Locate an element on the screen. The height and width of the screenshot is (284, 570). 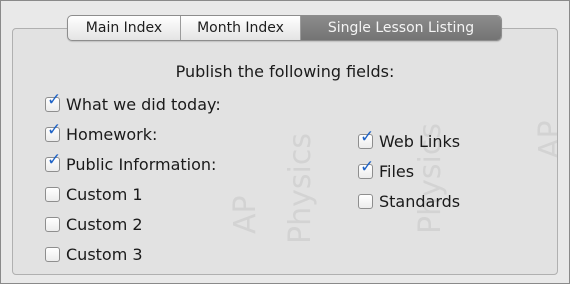
checkbox-label: Homework: is located at coordinates (112, 134).